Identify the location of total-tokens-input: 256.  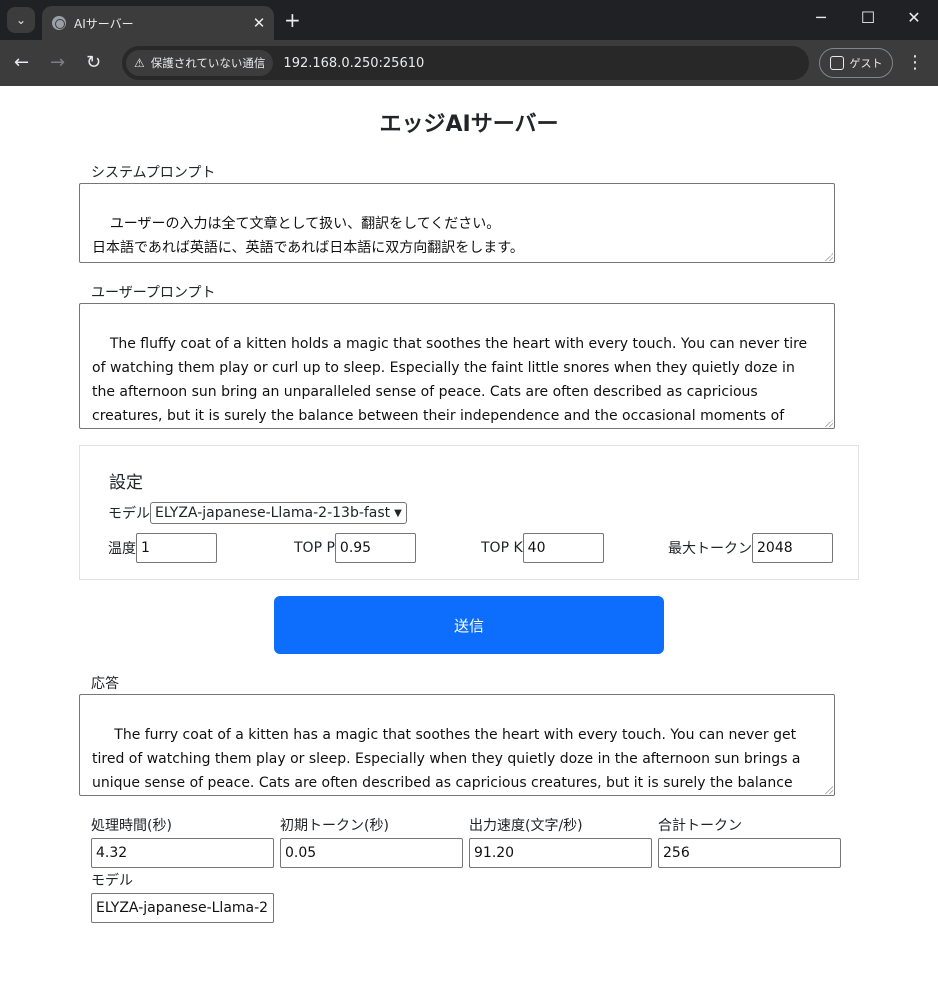
(749, 853).